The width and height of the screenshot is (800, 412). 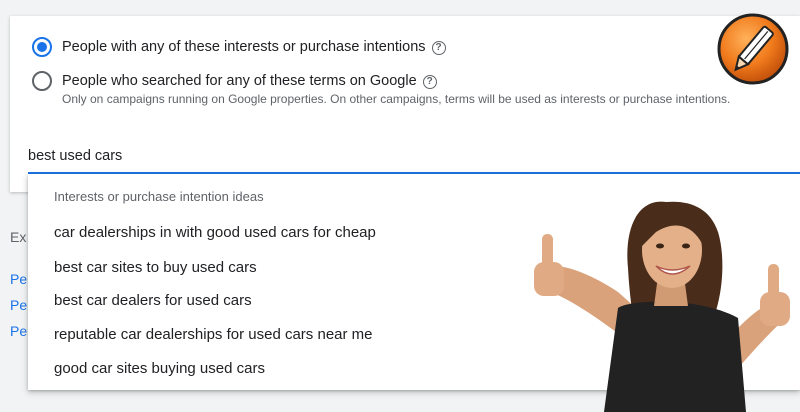 What do you see at coordinates (159, 196) in the screenshot?
I see `suggestions-header: Interests or purchase intention ideas` at bounding box center [159, 196].